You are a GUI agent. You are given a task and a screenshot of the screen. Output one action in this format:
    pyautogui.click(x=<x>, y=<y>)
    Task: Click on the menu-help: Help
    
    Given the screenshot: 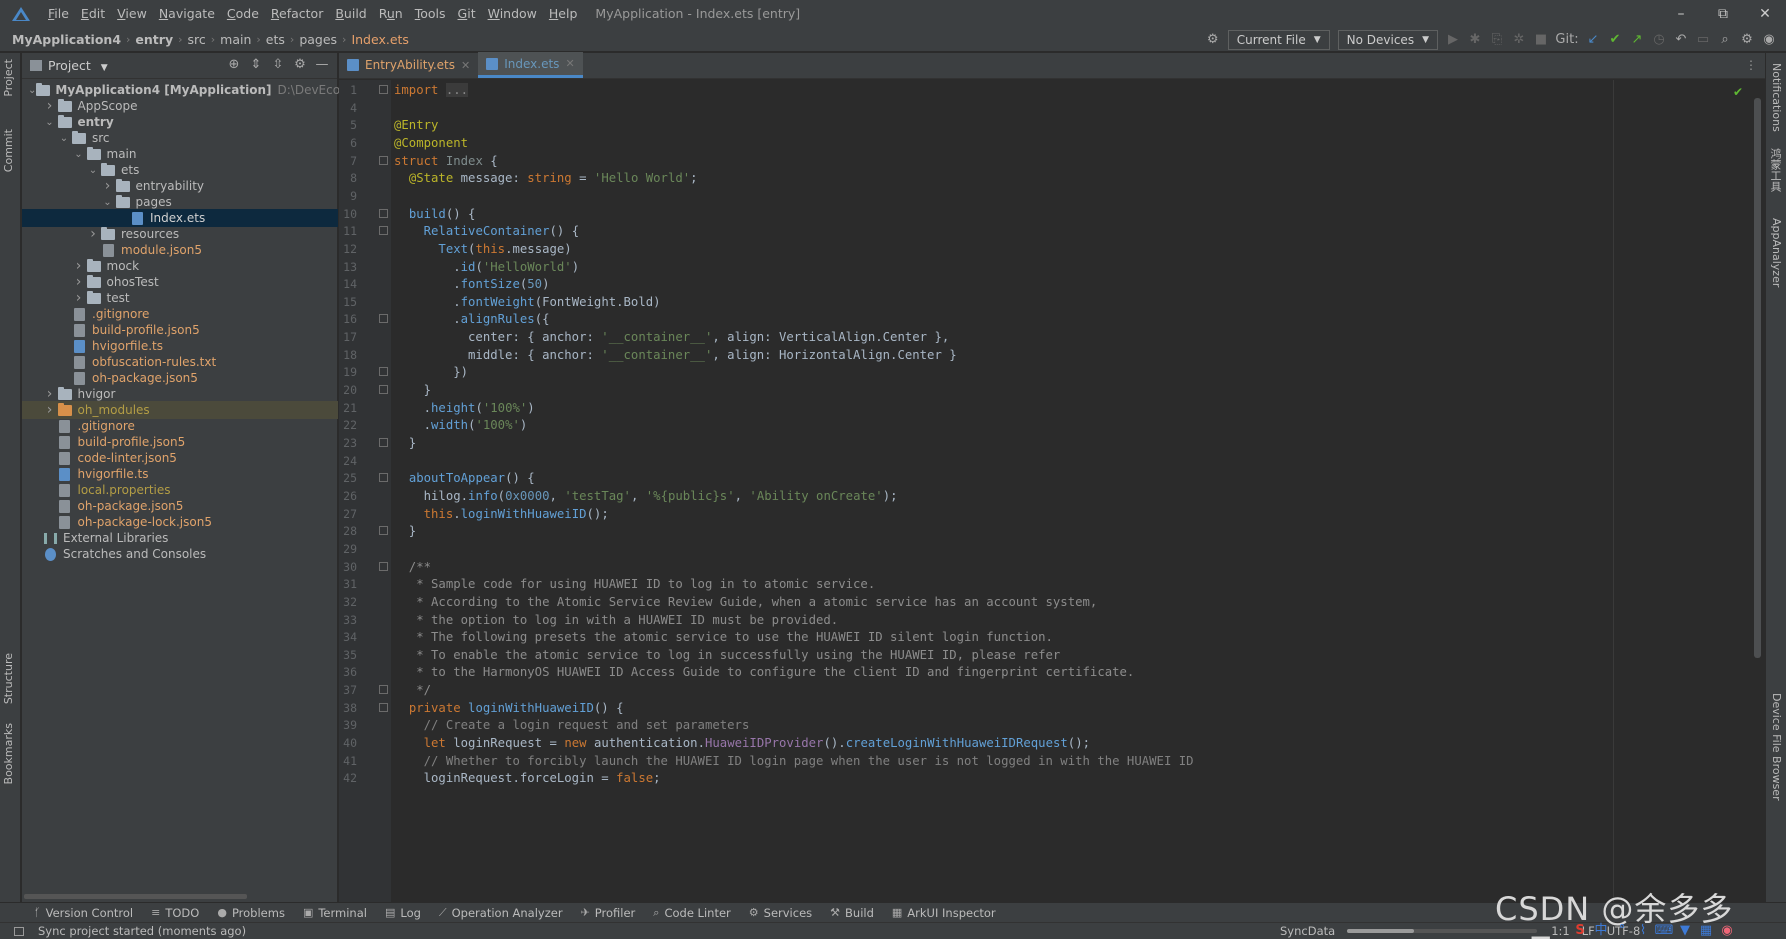 What is the action you would take?
    pyautogui.click(x=563, y=13)
    